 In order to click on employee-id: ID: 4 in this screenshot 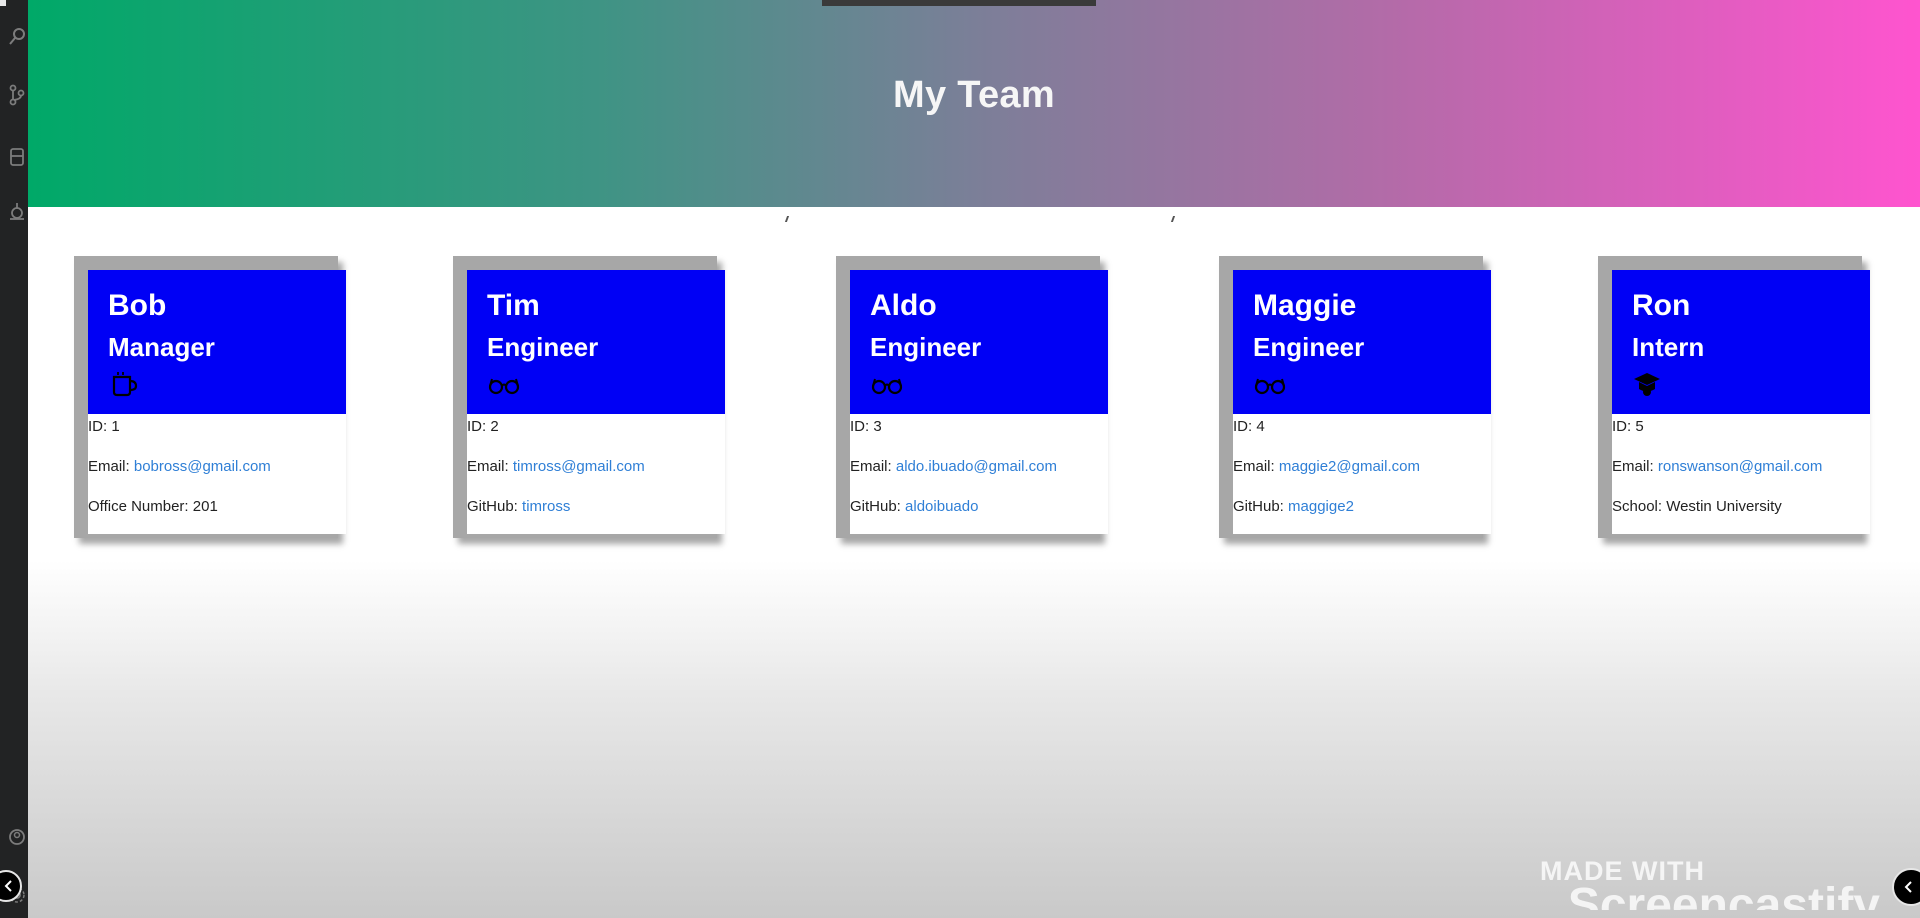, I will do `click(1249, 426)`.